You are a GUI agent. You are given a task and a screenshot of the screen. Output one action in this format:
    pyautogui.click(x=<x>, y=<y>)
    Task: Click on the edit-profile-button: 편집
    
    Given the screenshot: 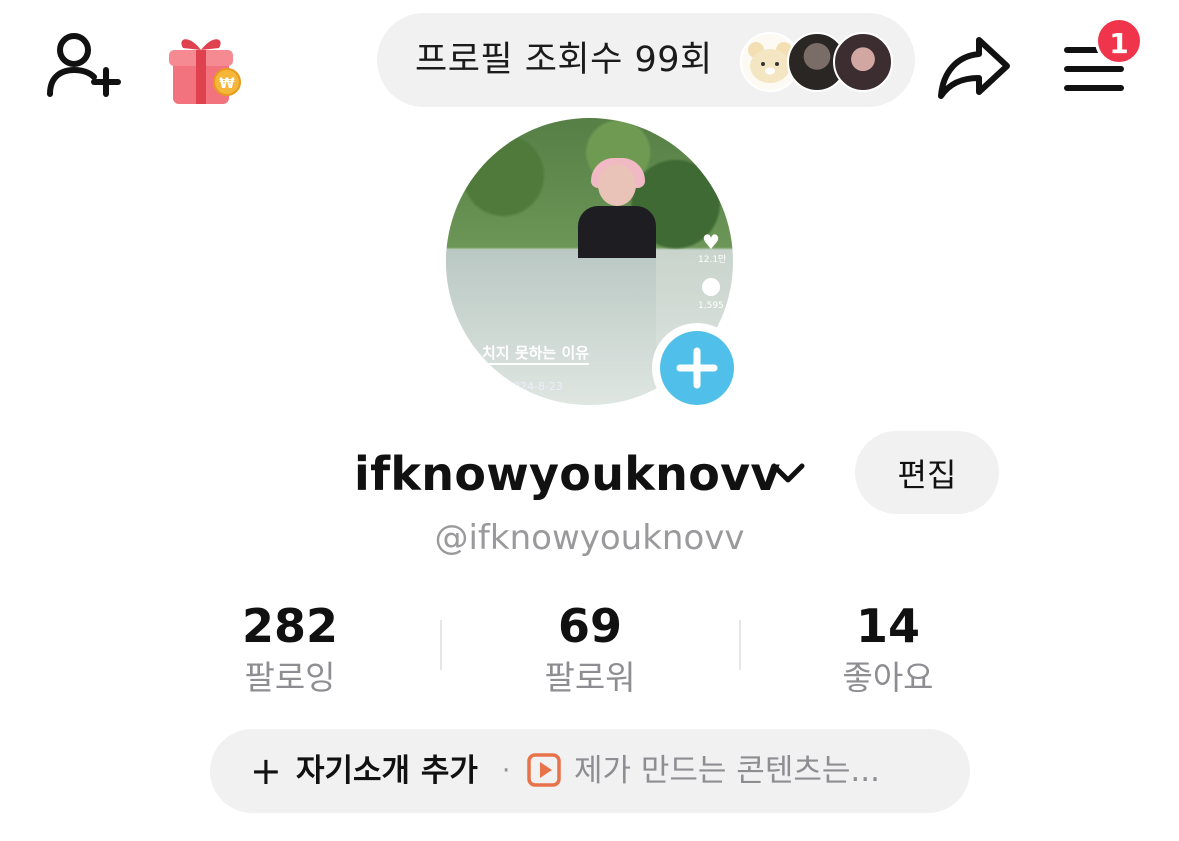 What is the action you would take?
    pyautogui.click(x=927, y=472)
    